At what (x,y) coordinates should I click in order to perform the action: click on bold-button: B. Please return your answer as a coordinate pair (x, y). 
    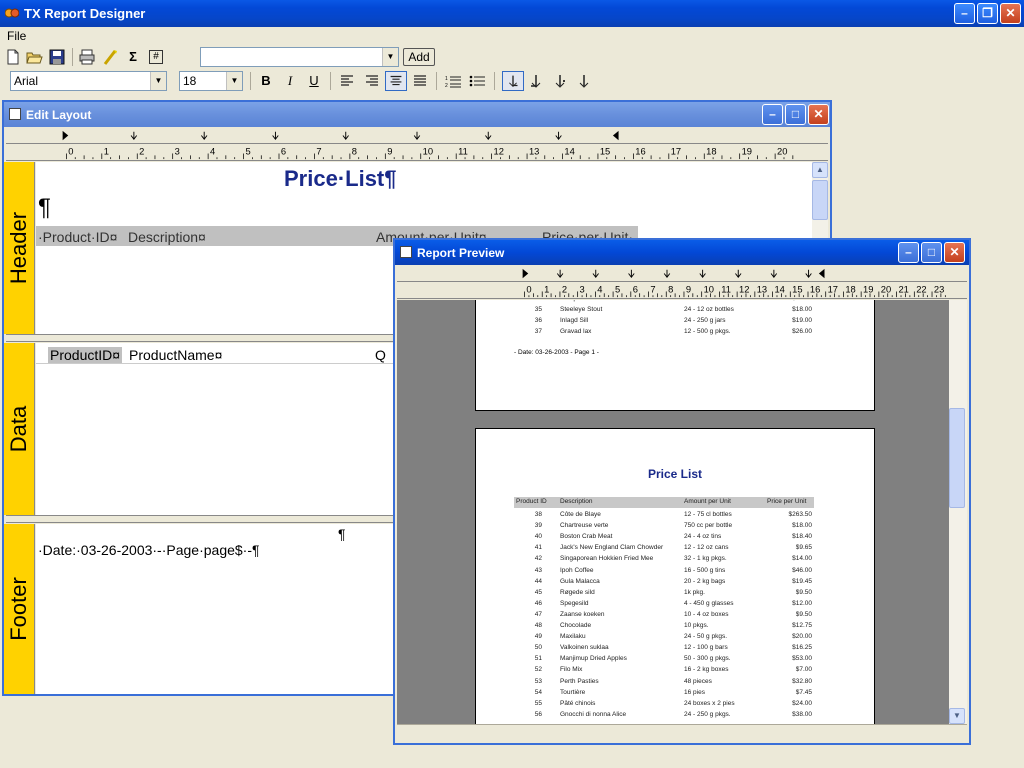
    Looking at the image, I should click on (266, 81).